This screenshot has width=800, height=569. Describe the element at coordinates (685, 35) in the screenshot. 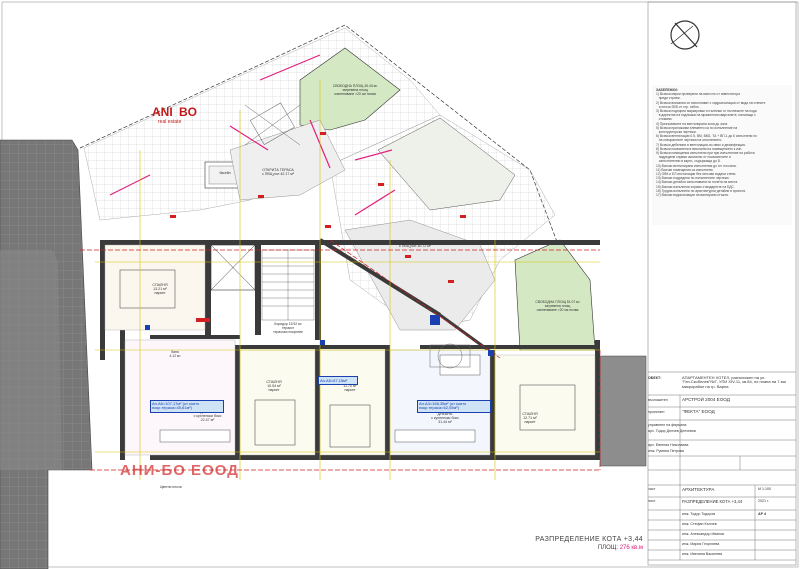

I see `north-arrow-icon` at that location.